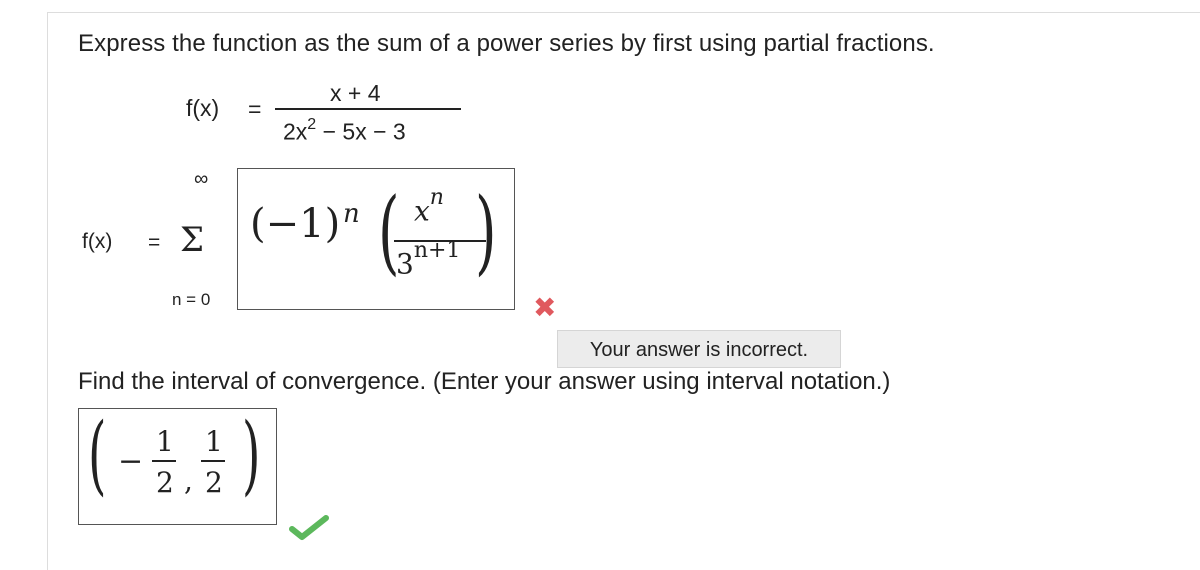 This screenshot has height=570, width=1200. Describe the element at coordinates (428, 259) in the screenshot. I see `term-denominator: 3n+1` at that location.